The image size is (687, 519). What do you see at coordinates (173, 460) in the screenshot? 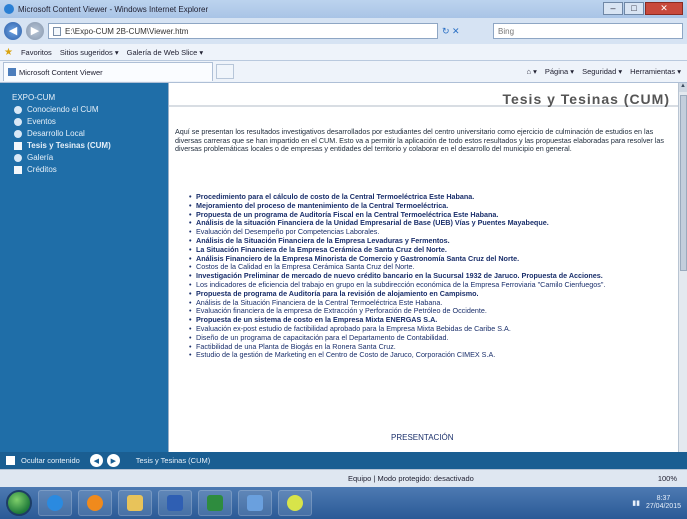
I see `current-location: Tesis y Tesinas (CUM)` at bounding box center [173, 460].